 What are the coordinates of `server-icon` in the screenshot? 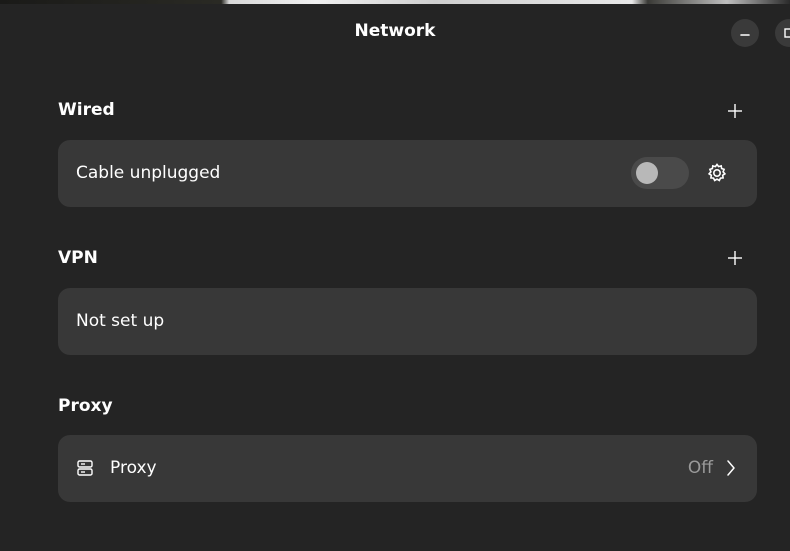 It's located at (85, 468).